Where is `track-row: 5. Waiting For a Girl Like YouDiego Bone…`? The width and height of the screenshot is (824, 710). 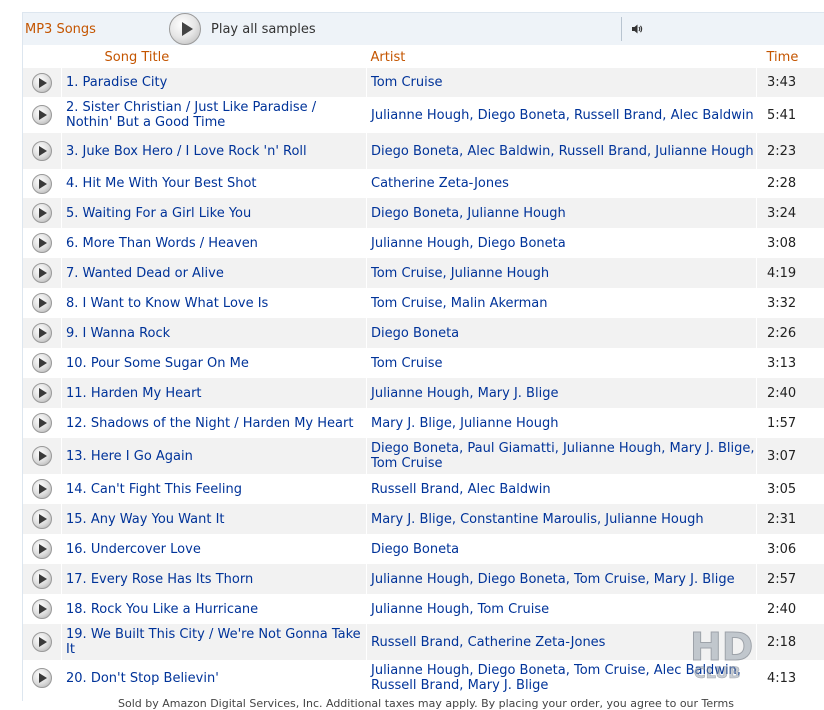
track-row: 5. Waiting For a Girl Like YouDiego Bone… is located at coordinates (423, 213).